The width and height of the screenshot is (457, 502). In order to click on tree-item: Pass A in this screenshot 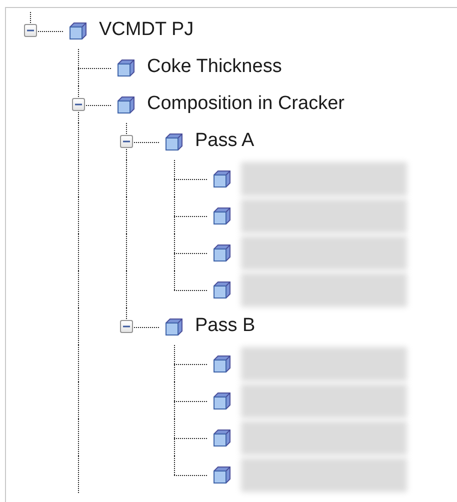, I will do `click(224, 141)`.